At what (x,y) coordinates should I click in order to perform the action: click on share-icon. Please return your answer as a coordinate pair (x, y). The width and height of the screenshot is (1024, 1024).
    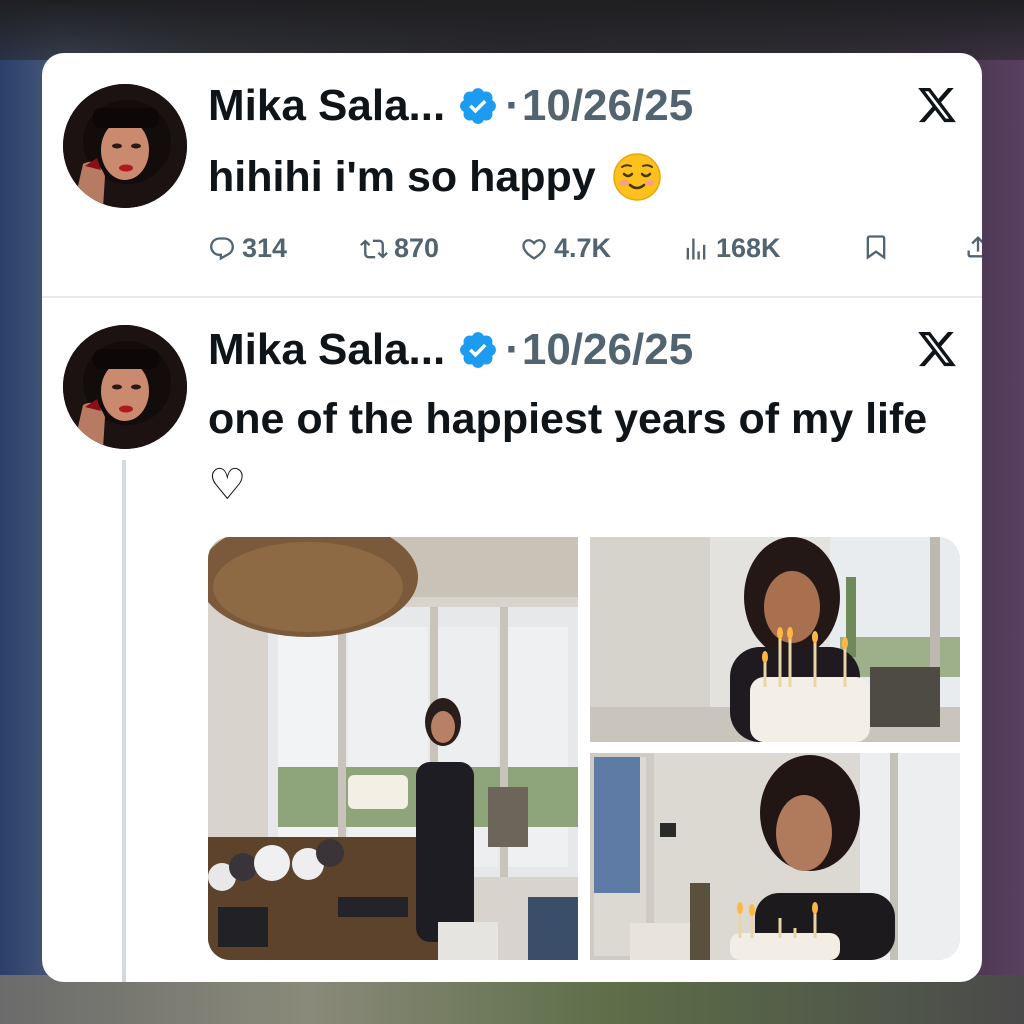
    Looking at the image, I should click on (974, 247).